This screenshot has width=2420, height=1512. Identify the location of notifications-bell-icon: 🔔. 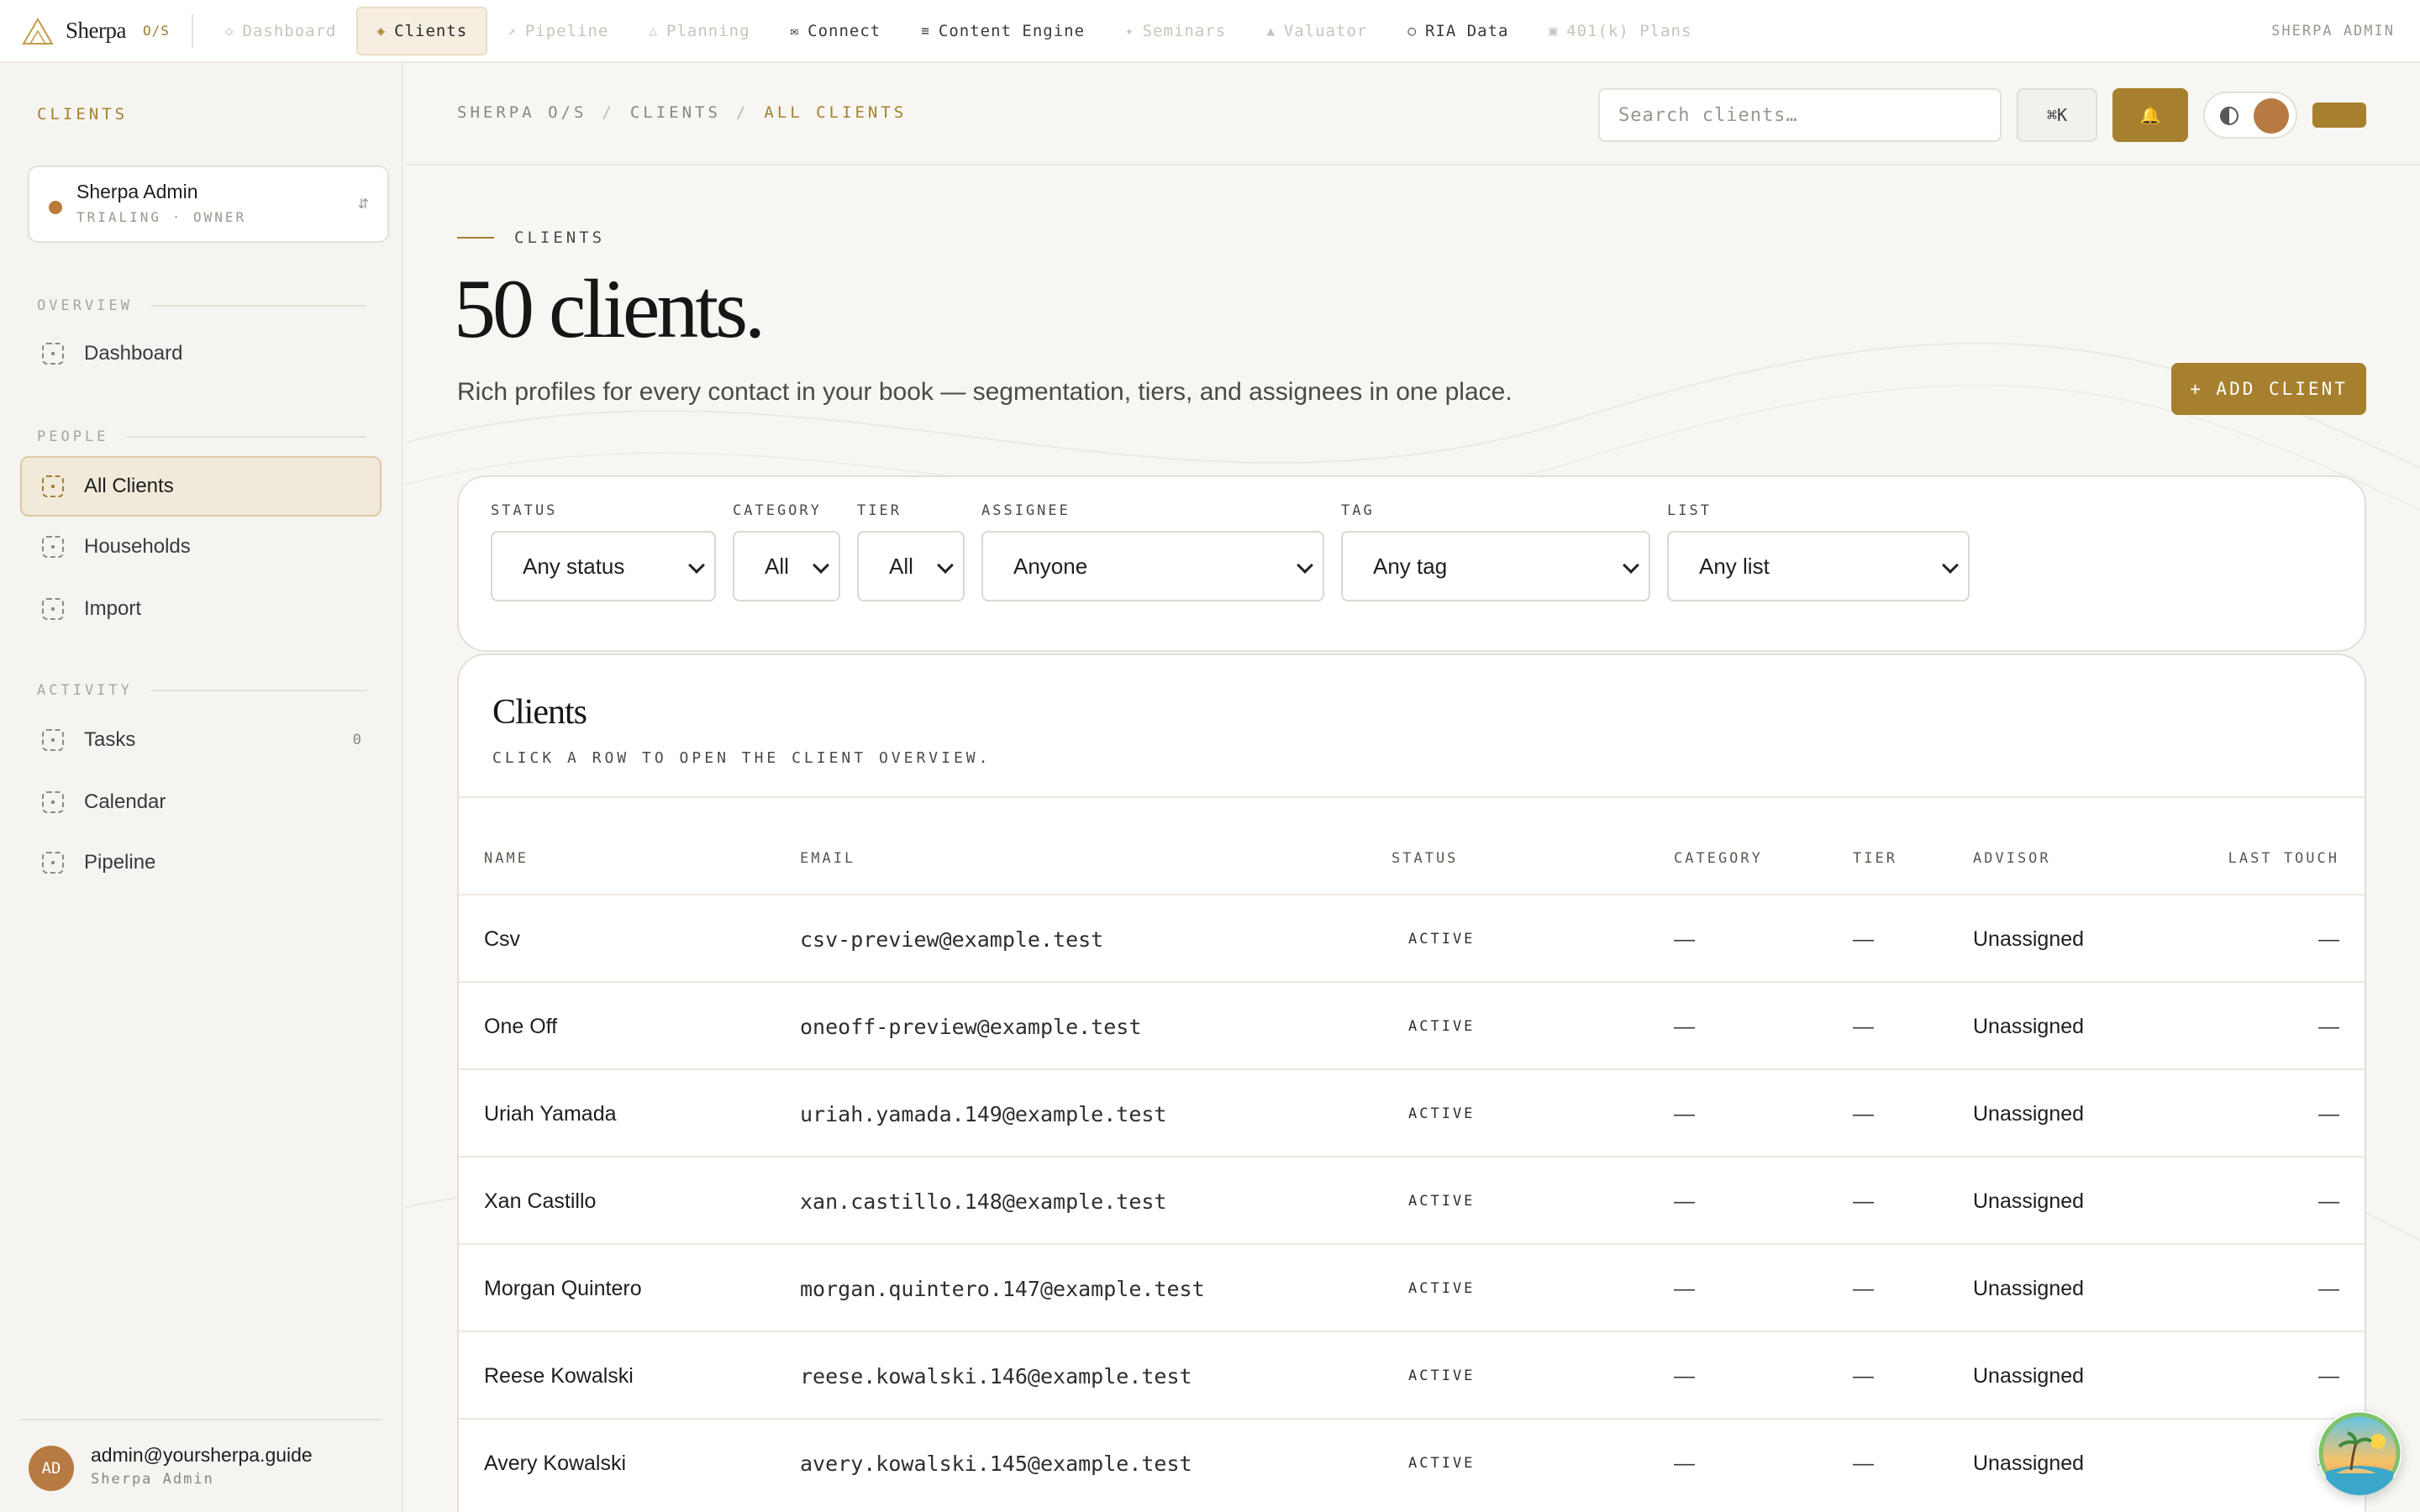
(2150, 115).